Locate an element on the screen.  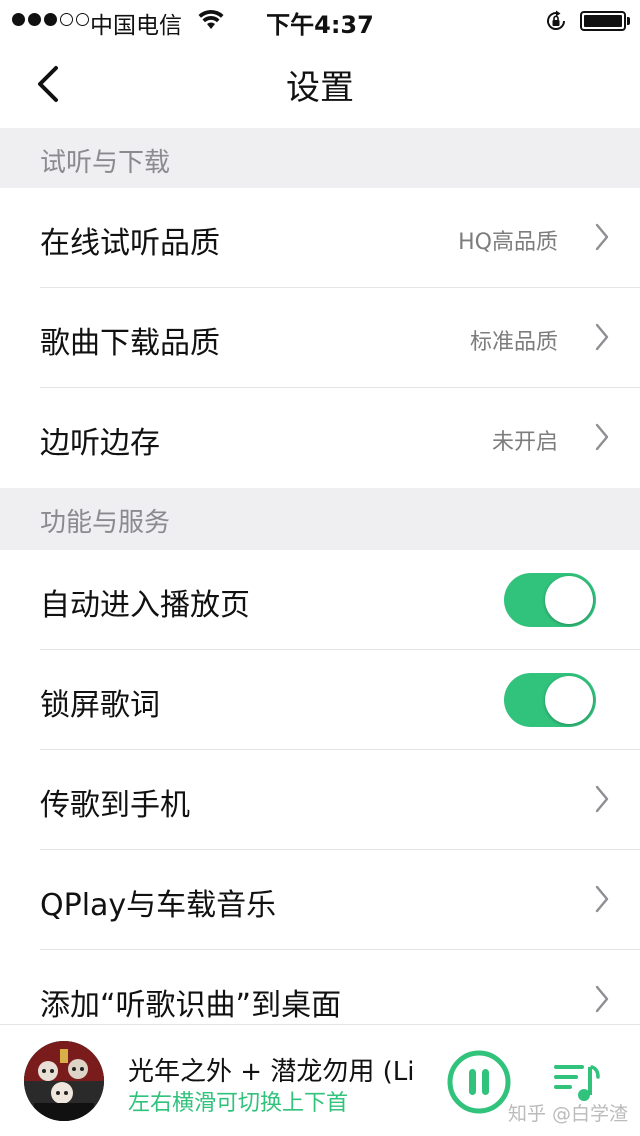
album-cover is located at coordinates (64, 1081).